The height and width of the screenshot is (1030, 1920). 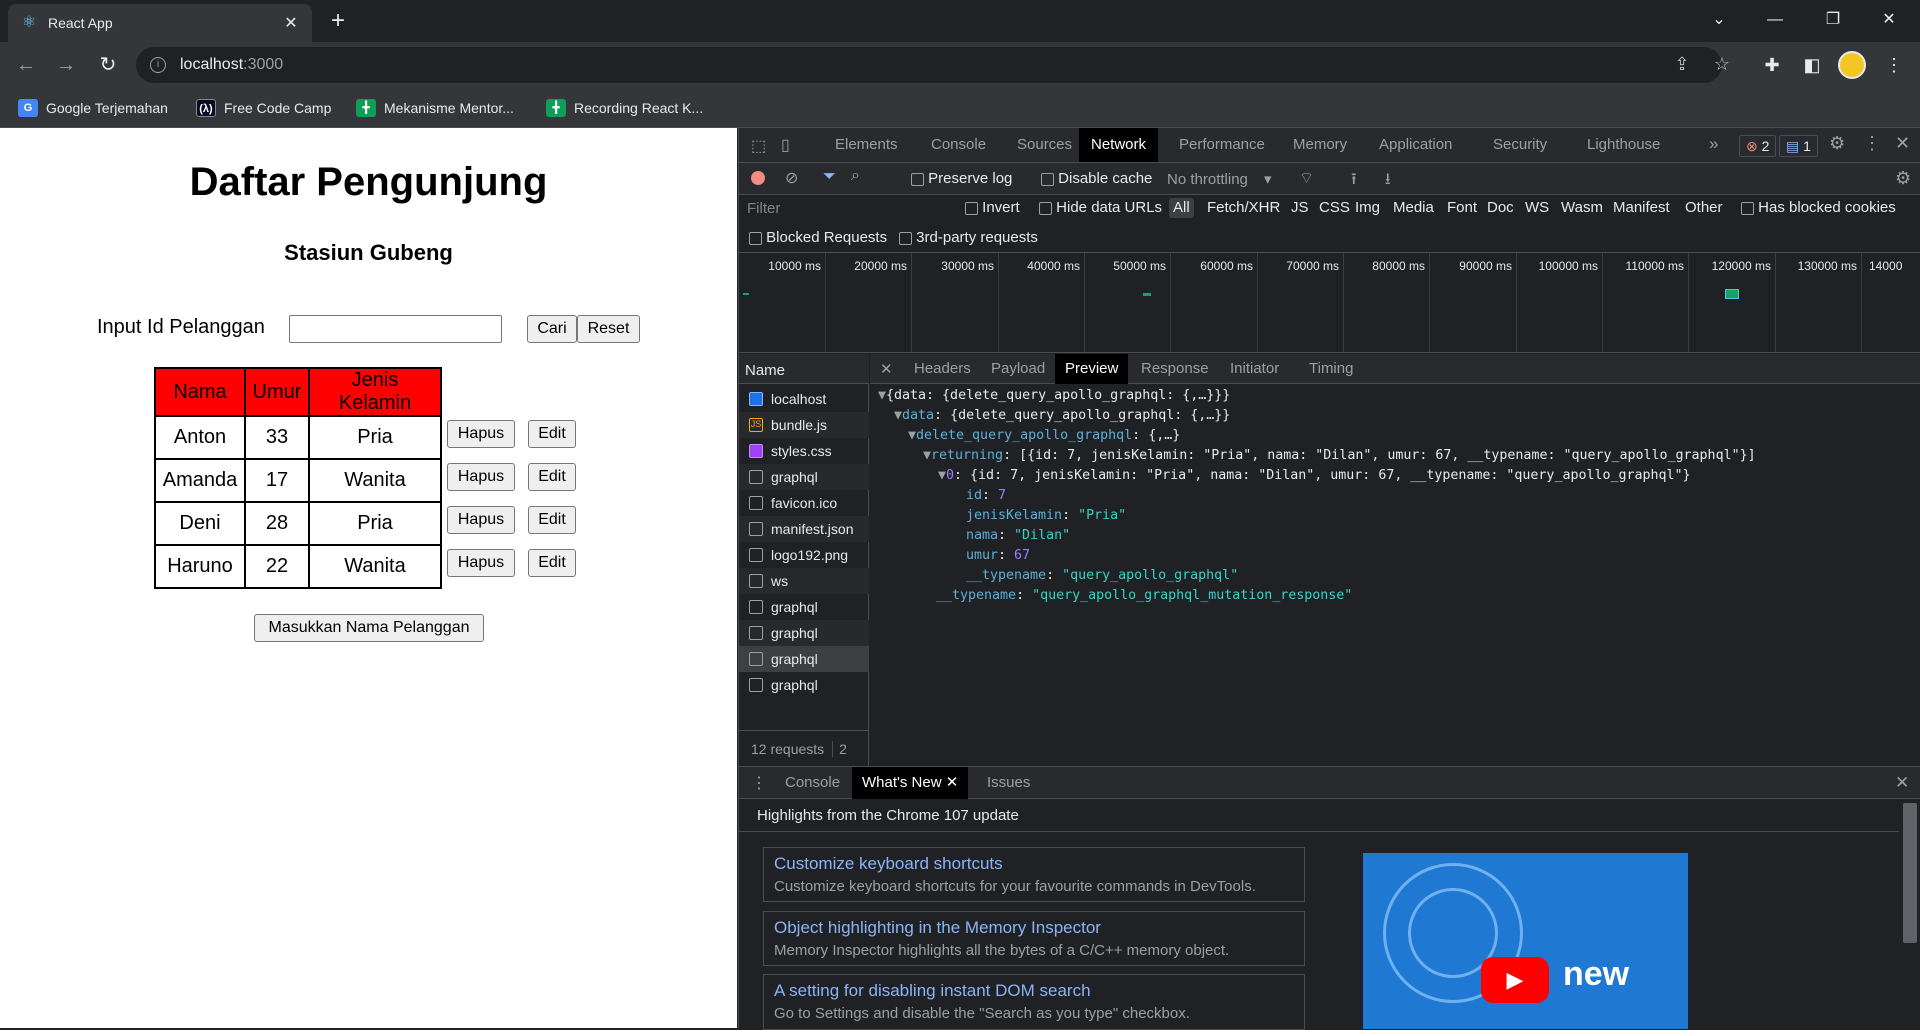 I want to click on preserve-log-checkbox: Preserve log, so click(x=961, y=178).